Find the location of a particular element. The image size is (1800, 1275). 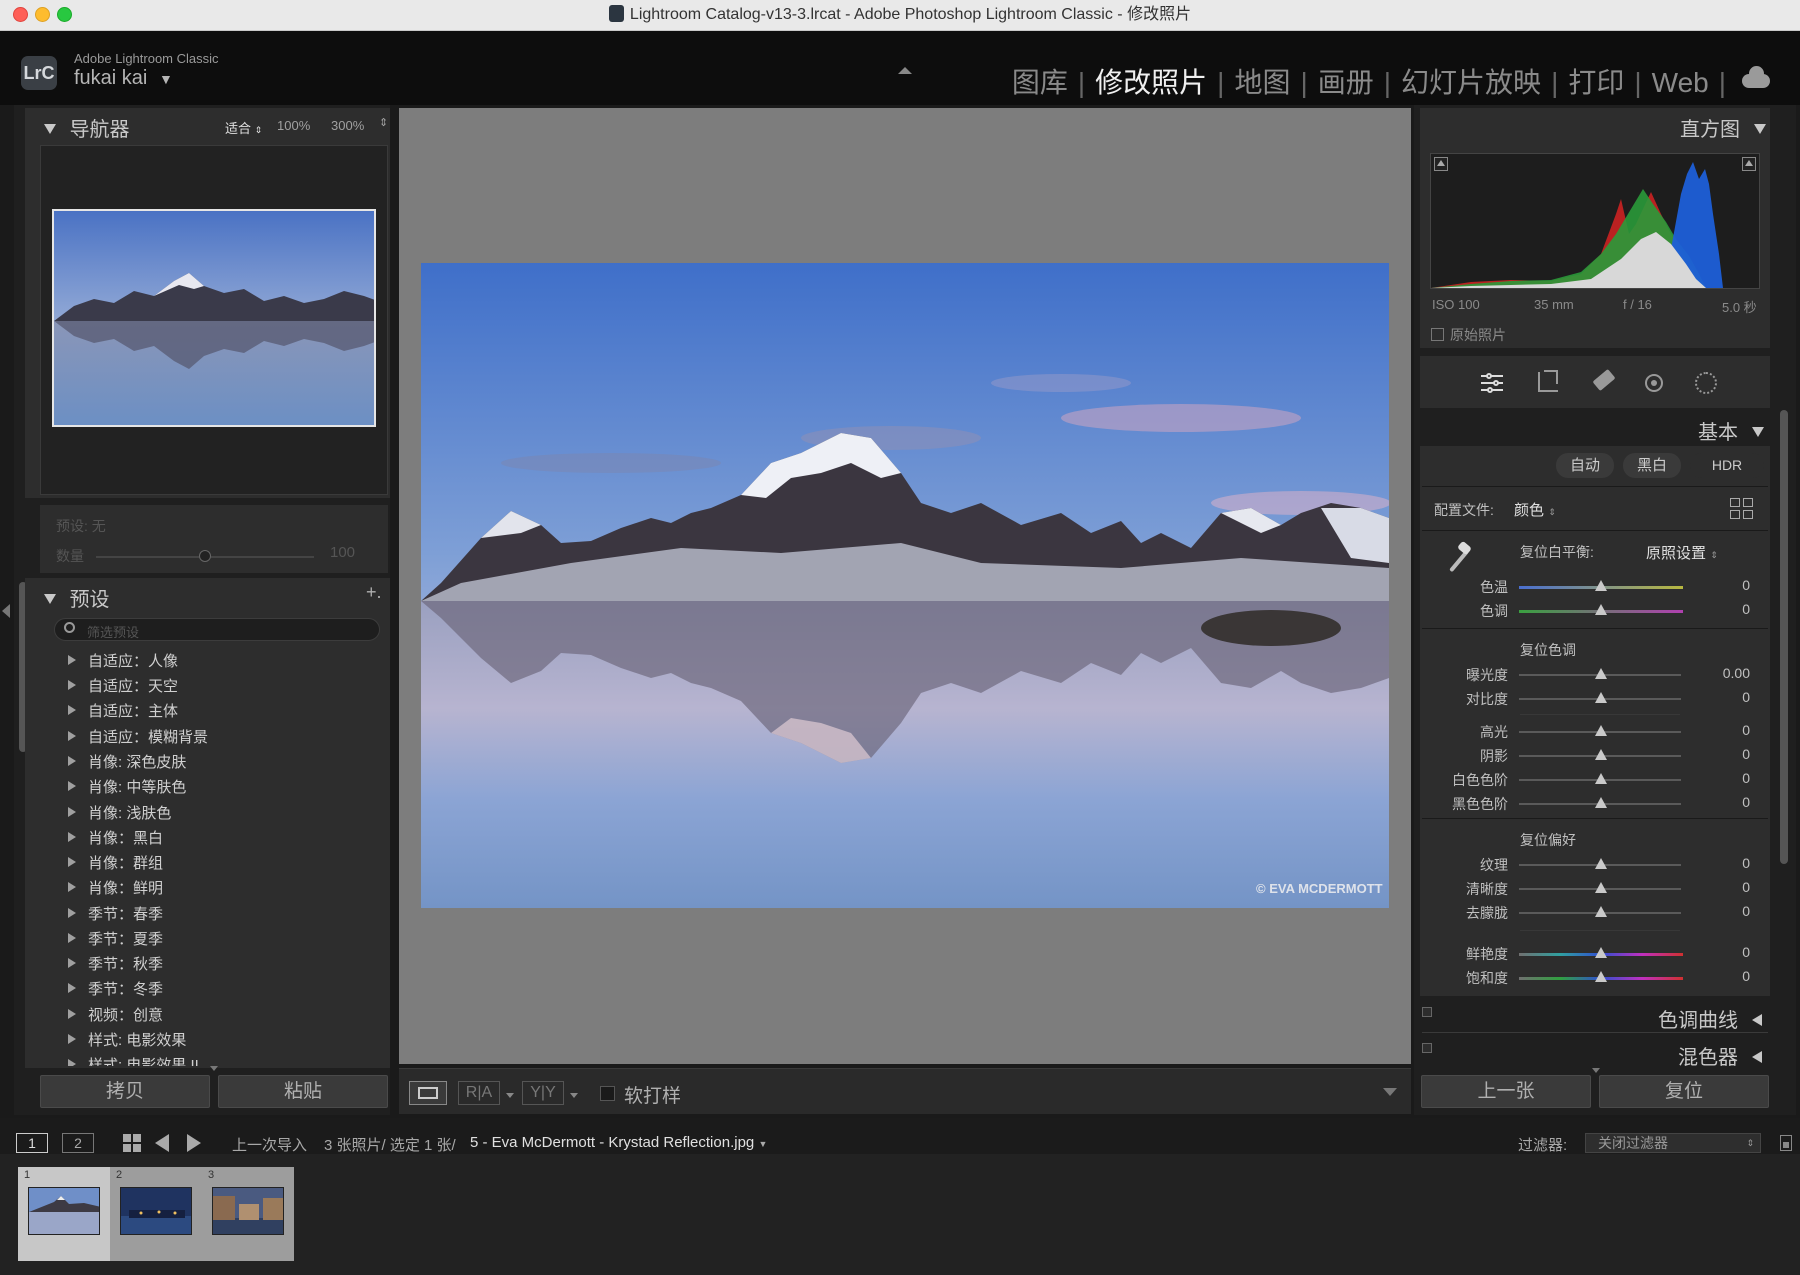

navigator-header: 导航器 is located at coordinates (87, 127).